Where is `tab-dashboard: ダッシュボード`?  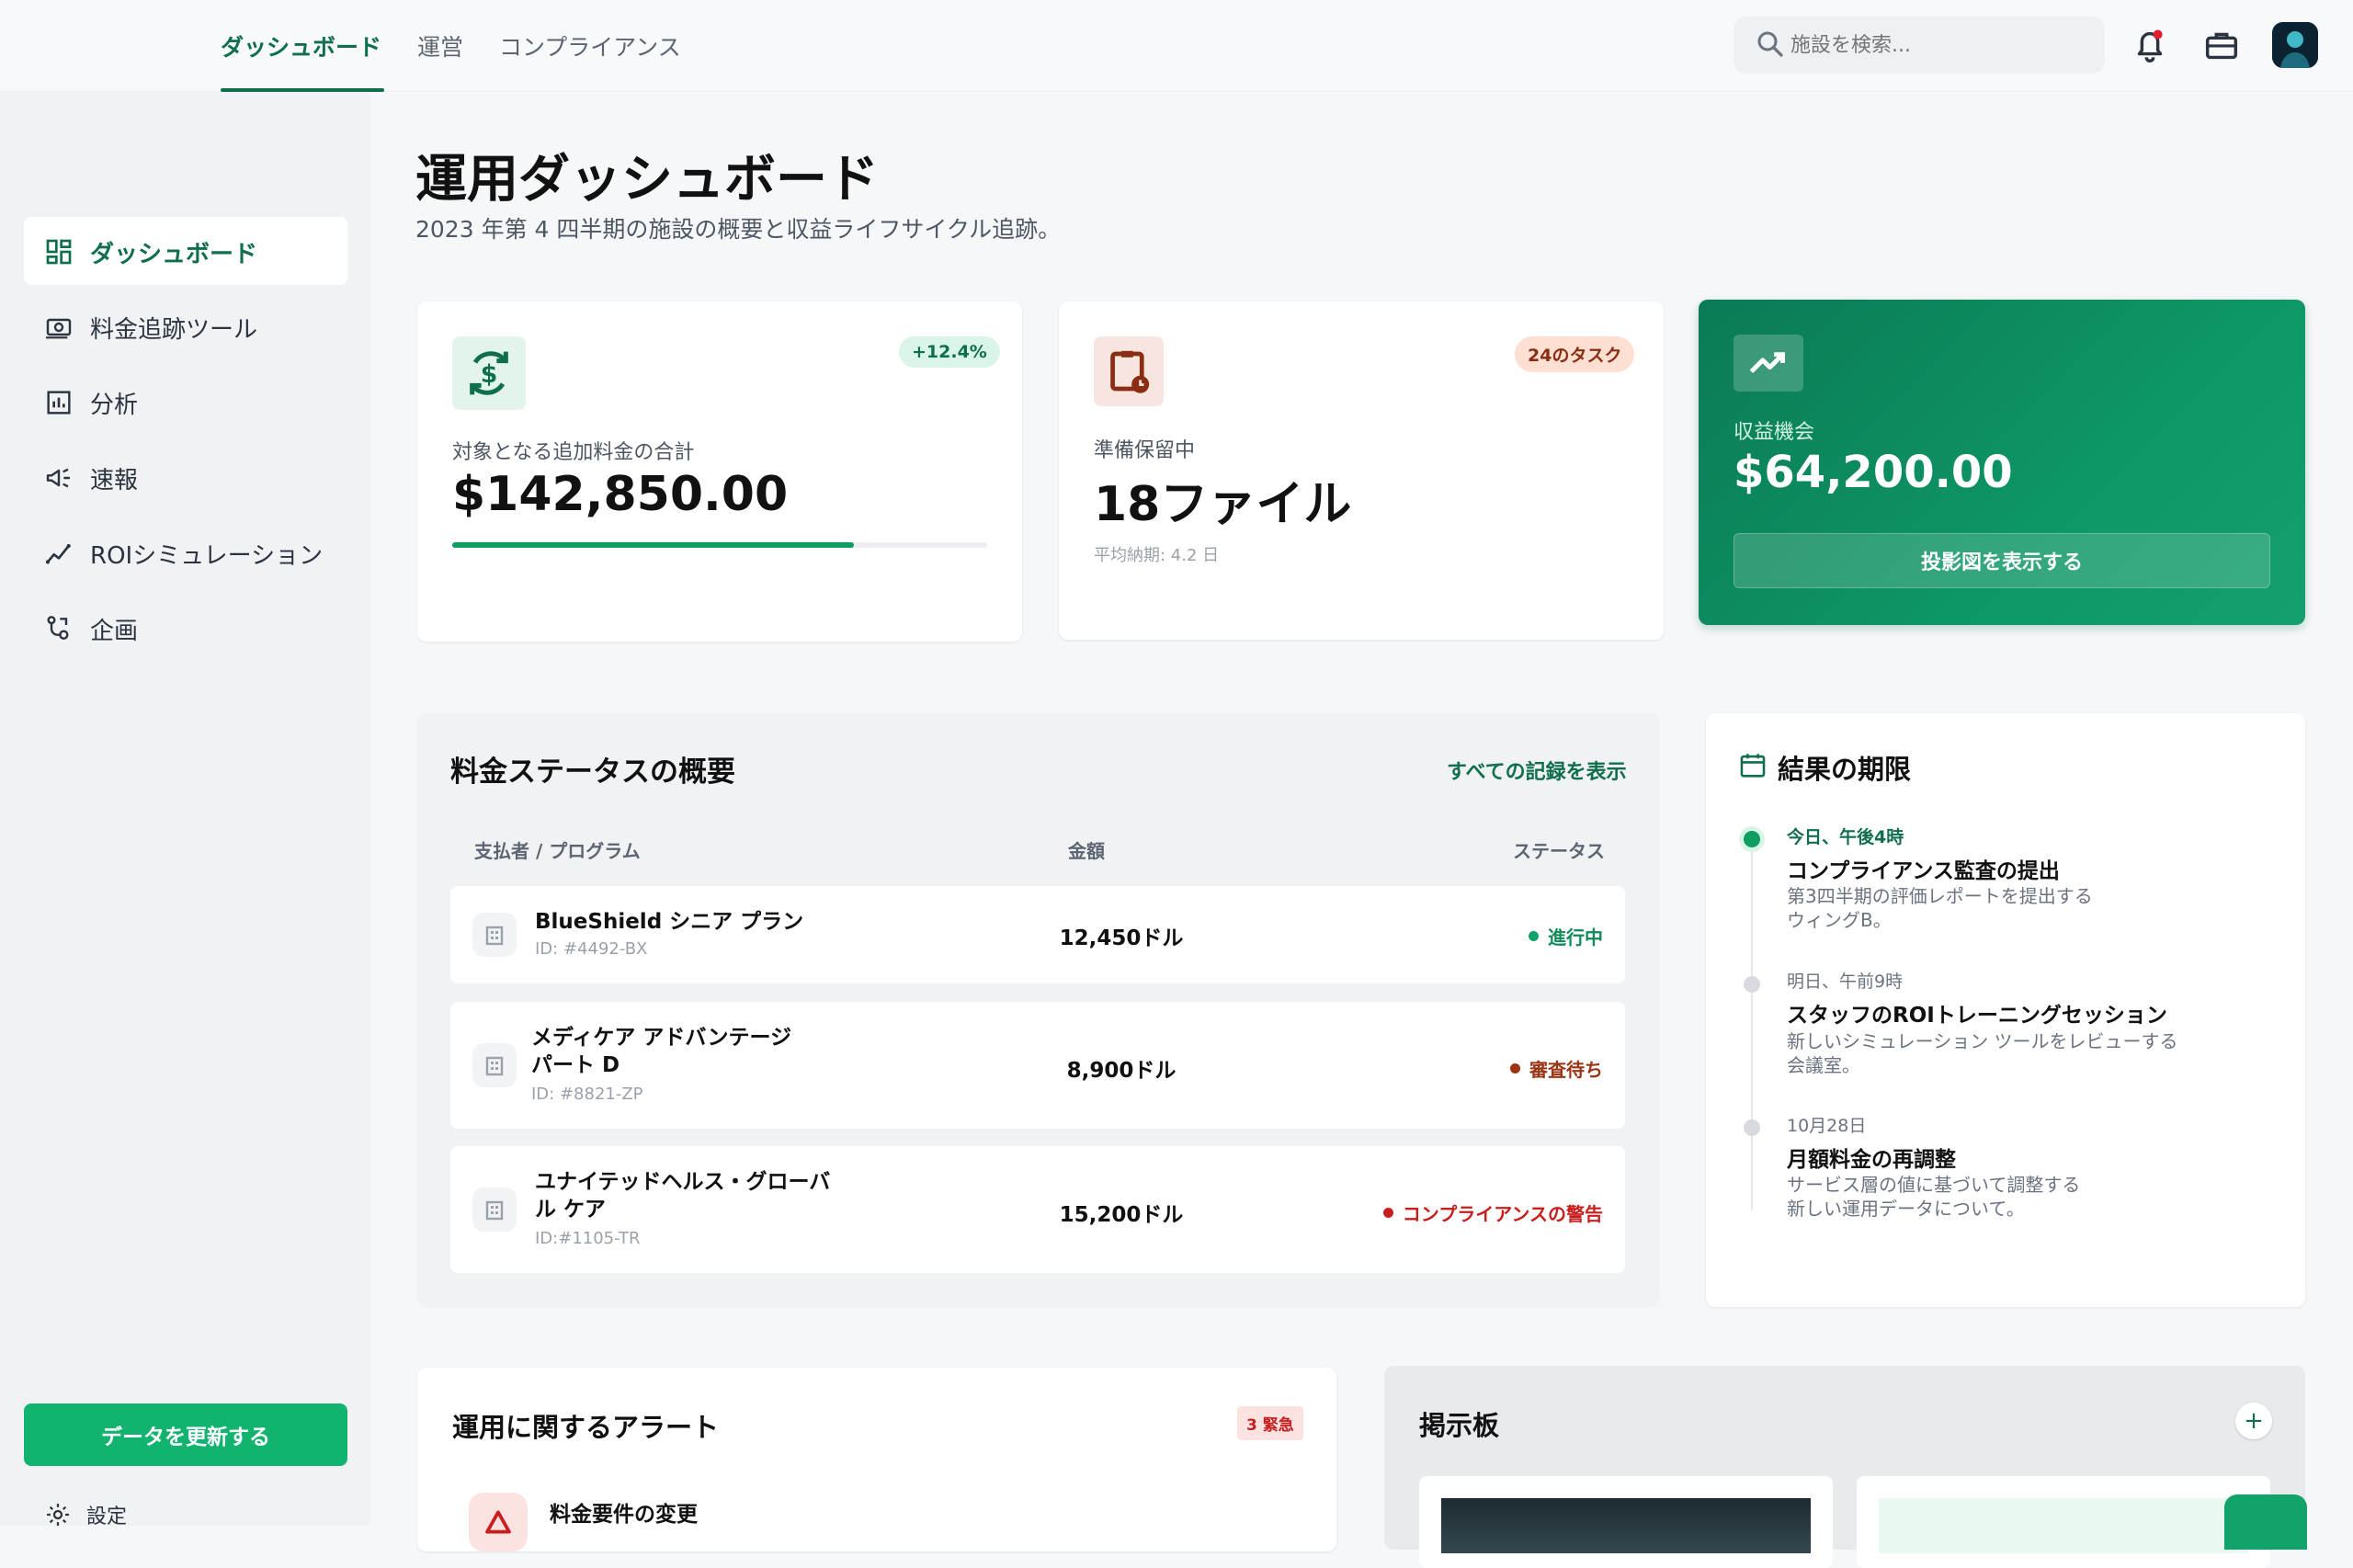
tab-dashboard: ダッシュボード is located at coordinates (301, 45).